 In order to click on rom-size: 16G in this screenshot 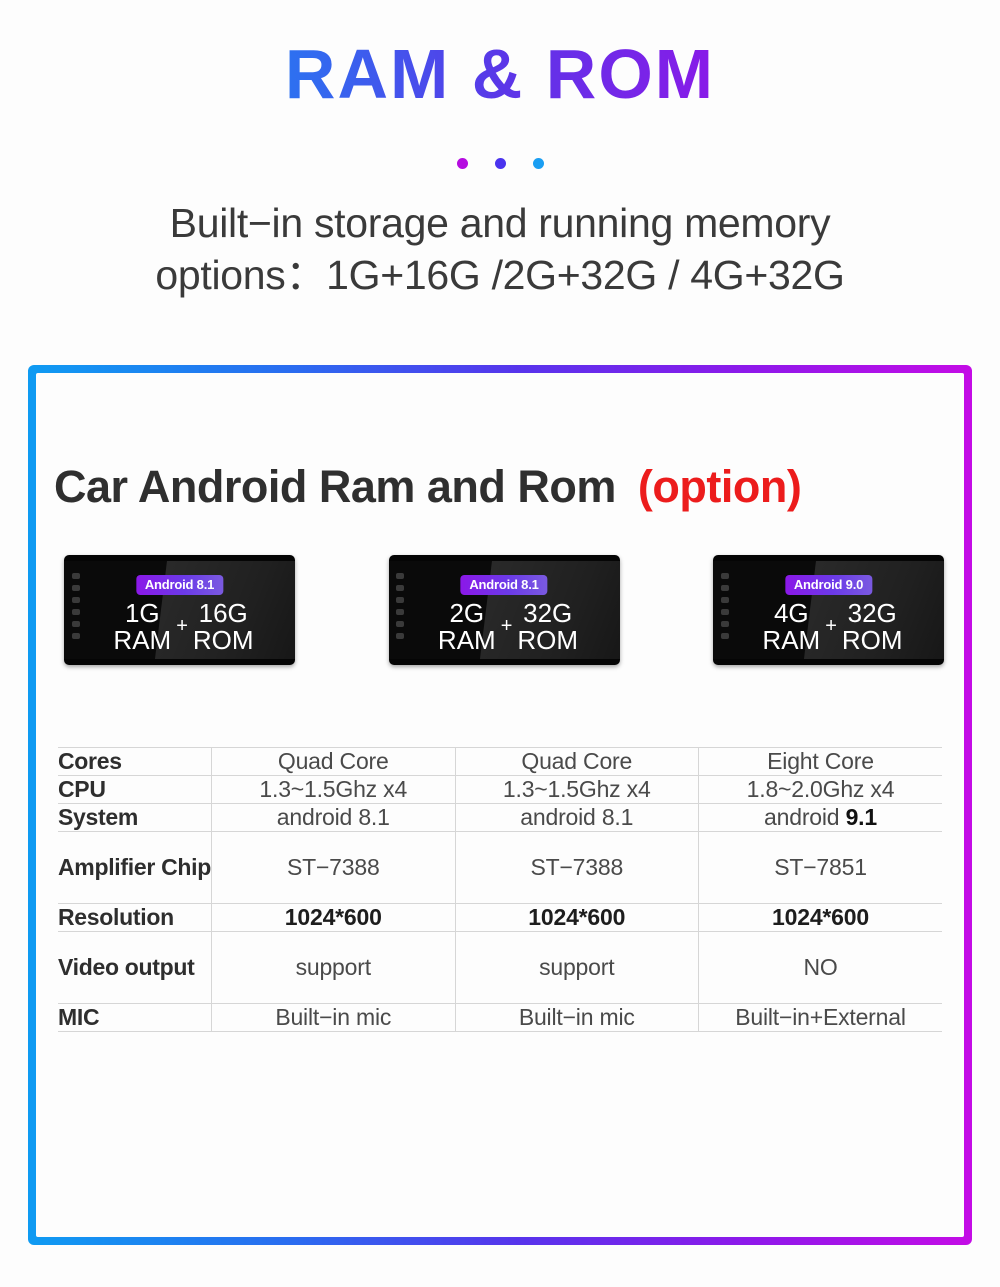, I will do `click(223, 613)`.